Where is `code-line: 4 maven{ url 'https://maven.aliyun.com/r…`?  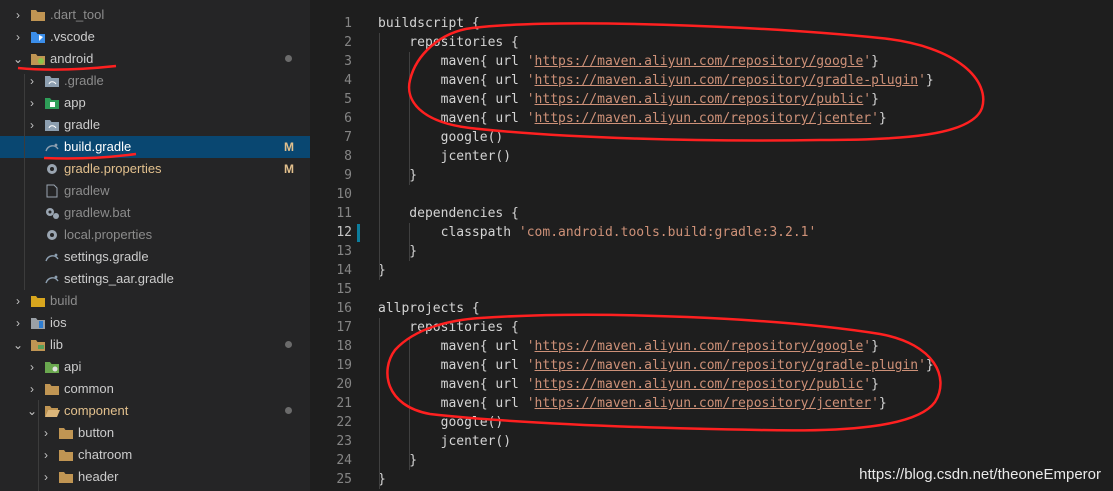
code-line: 4 maven{ url 'https://maven.aliyun.com/r… is located at coordinates (711, 80).